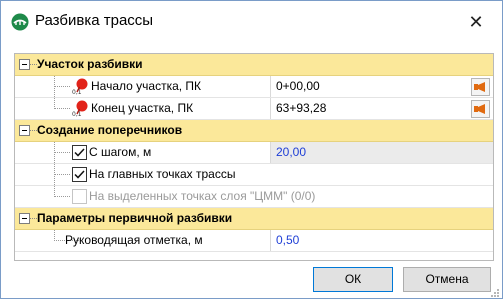  Describe the element at coordinates (120, 152) in the screenshot. I see `property-label: С шагом, м` at that location.